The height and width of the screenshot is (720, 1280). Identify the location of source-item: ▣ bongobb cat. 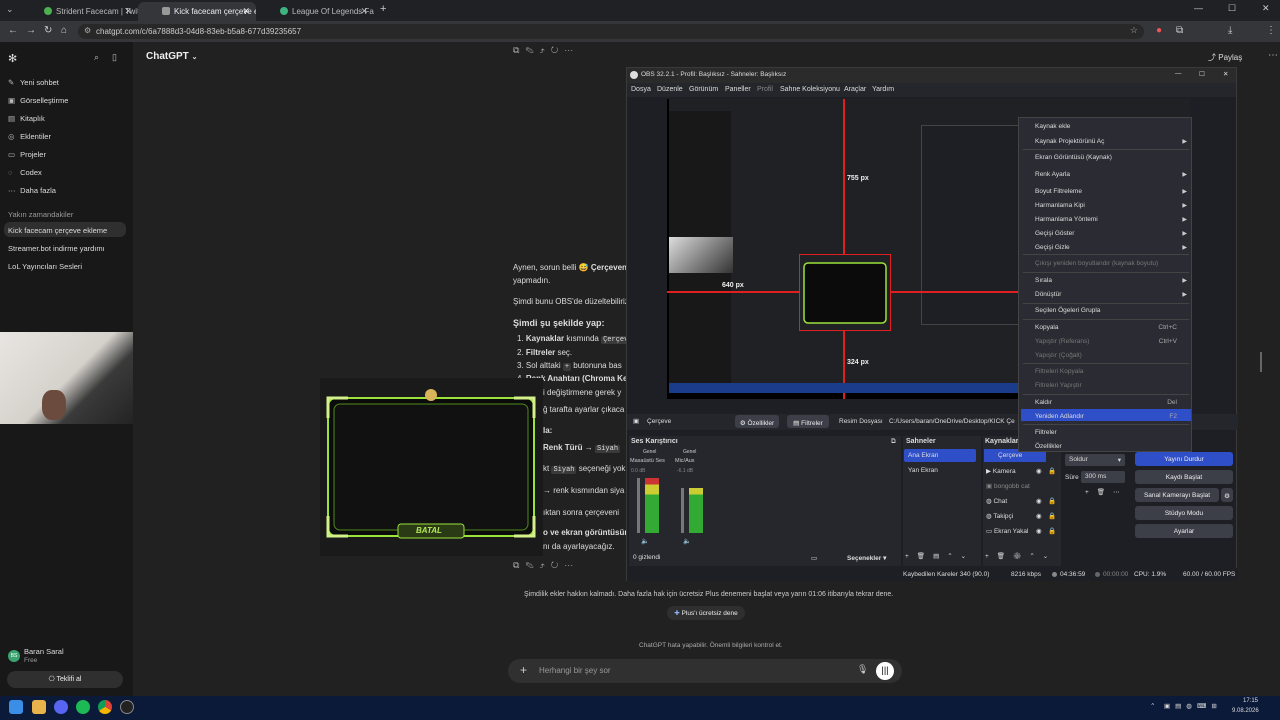
(1023, 486).